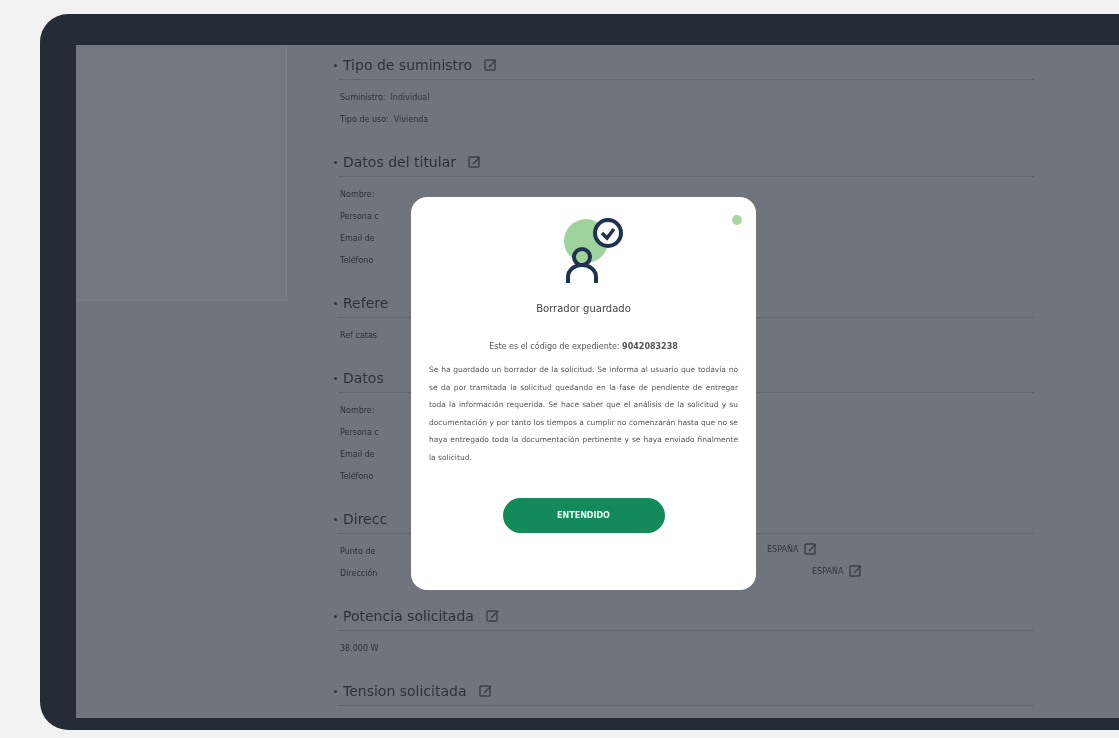 Image resolution: width=1119 pixels, height=738 pixels. Describe the element at coordinates (411, 119) in the screenshot. I see `field-value: Vivienda` at that location.